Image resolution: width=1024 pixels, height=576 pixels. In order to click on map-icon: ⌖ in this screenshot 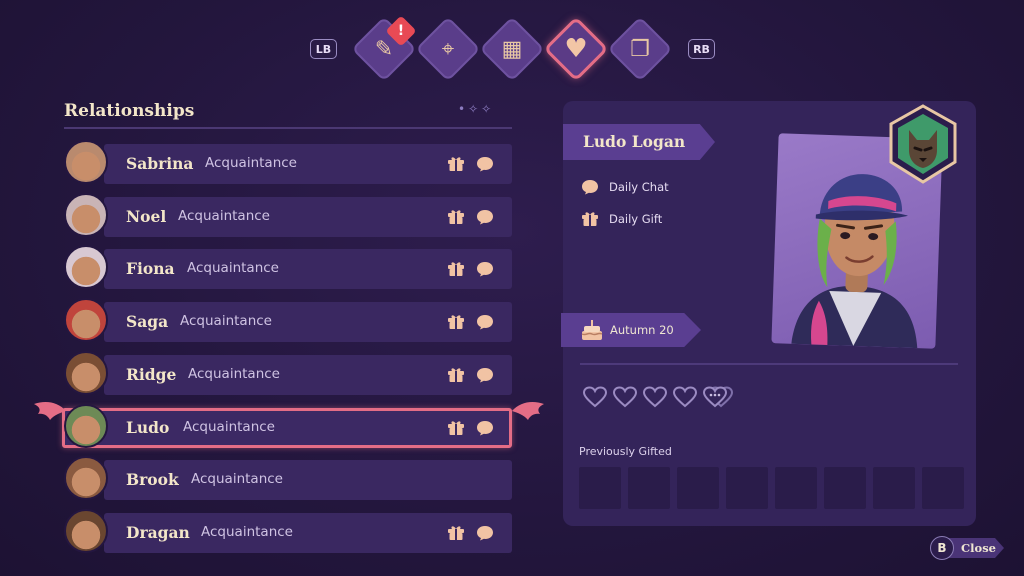, I will do `click(448, 49)`.